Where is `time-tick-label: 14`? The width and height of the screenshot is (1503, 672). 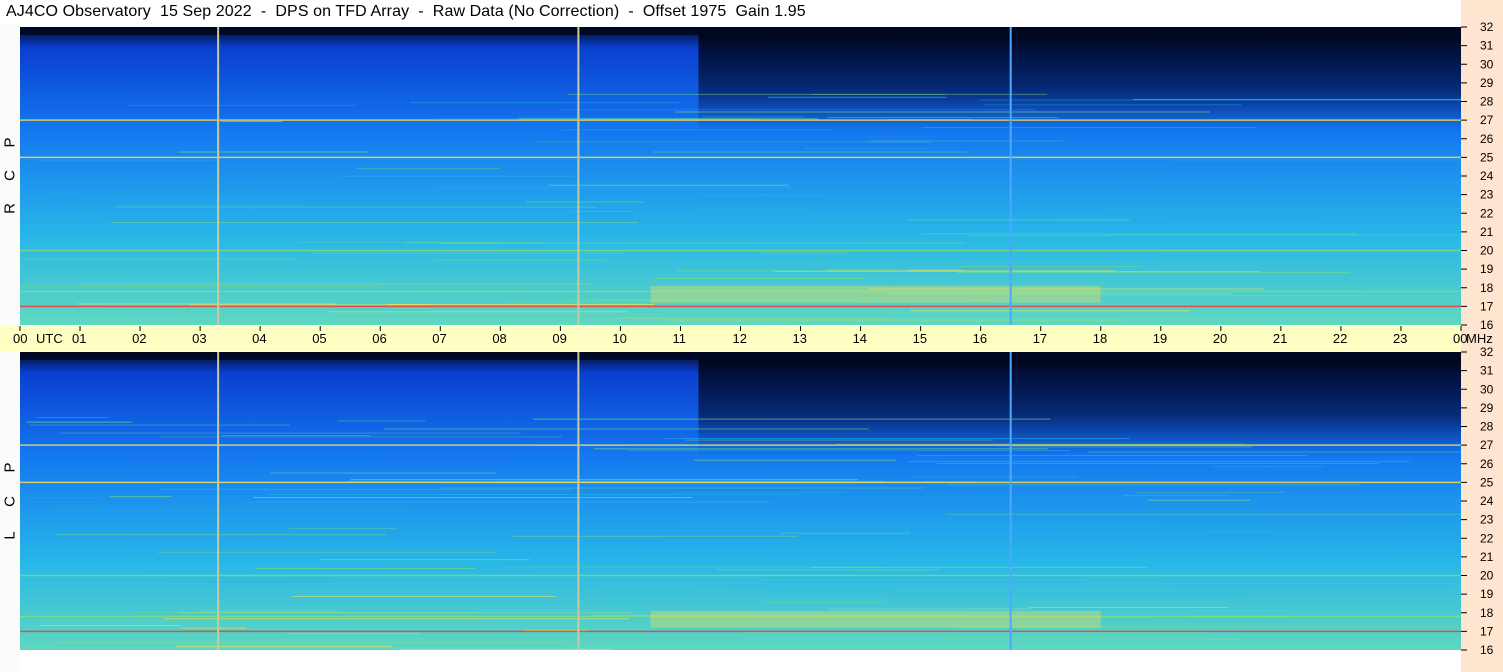 time-tick-label: 14 is located at coordinates (860, 338).